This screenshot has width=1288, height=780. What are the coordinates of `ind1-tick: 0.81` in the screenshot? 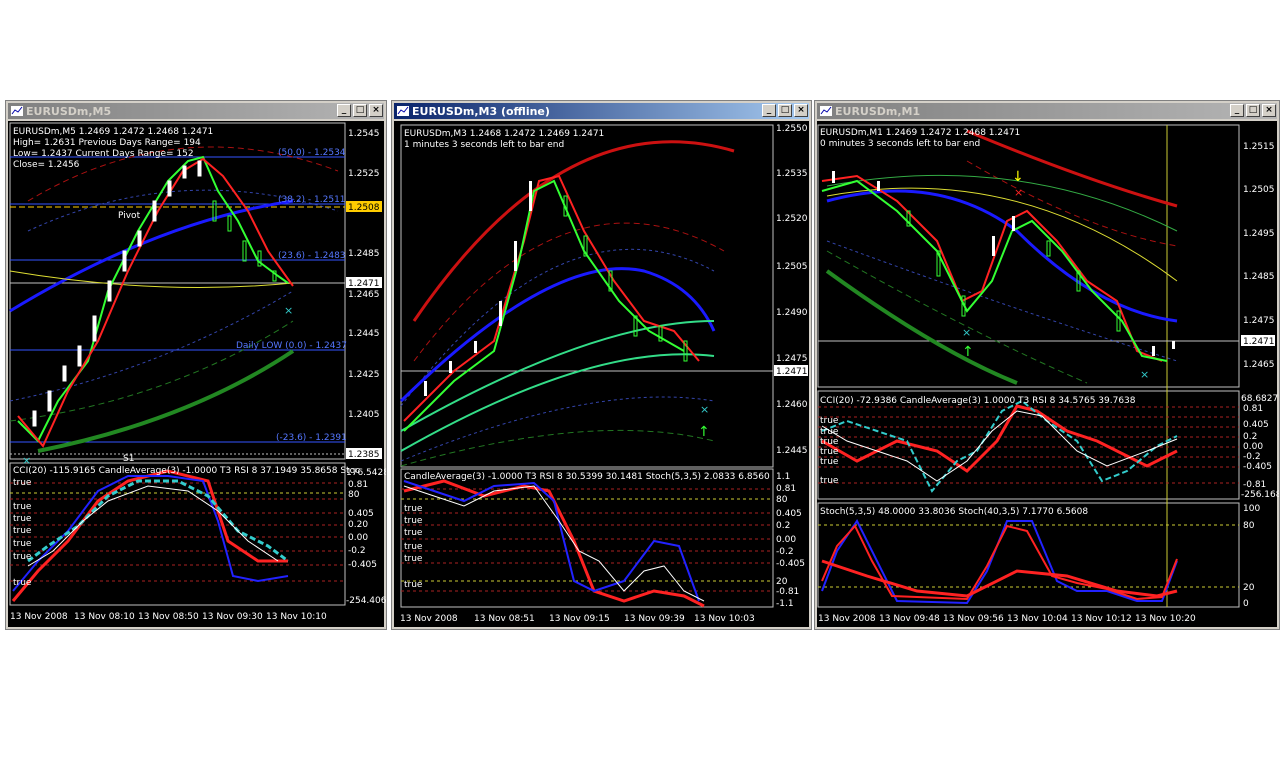 It's located at (1253, 409).